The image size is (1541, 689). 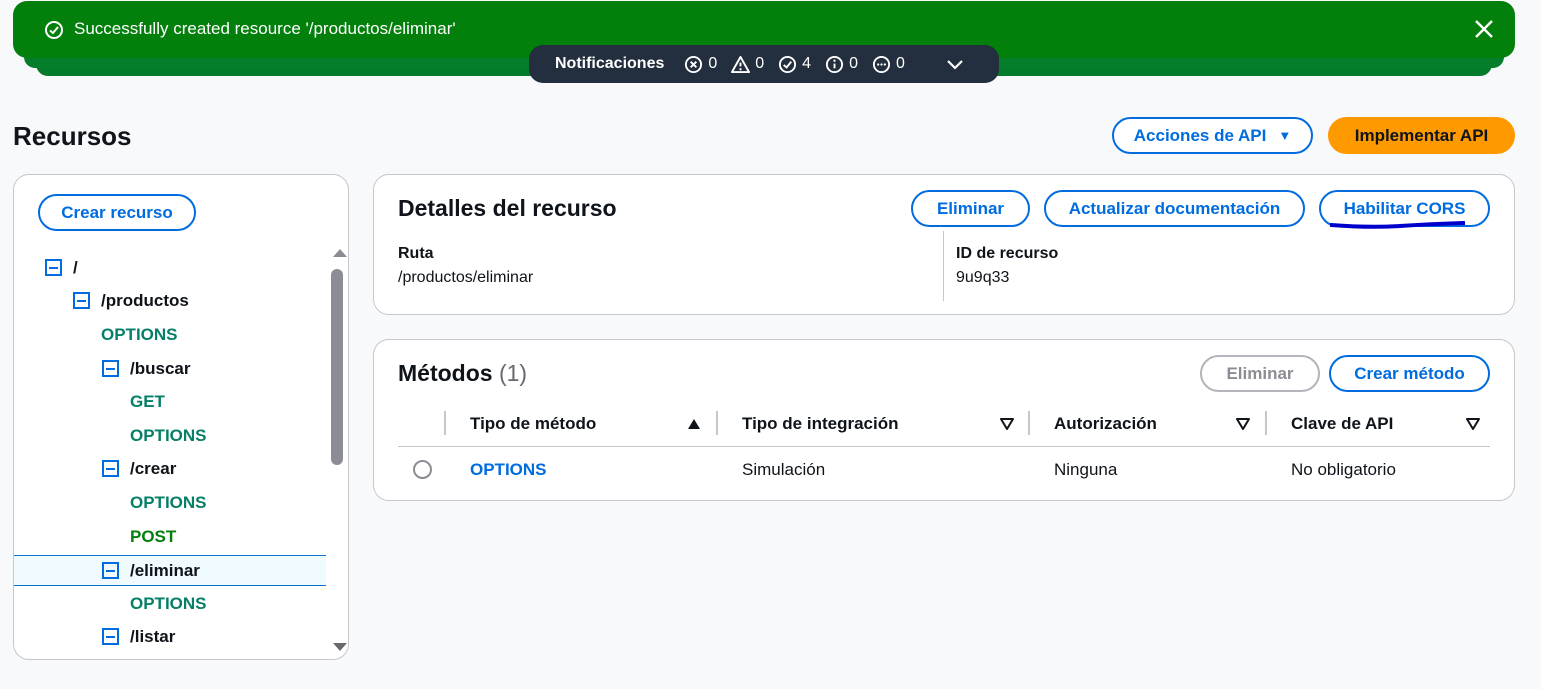 I want to click on in-progress-count: 0, so click(x=888, y=64).